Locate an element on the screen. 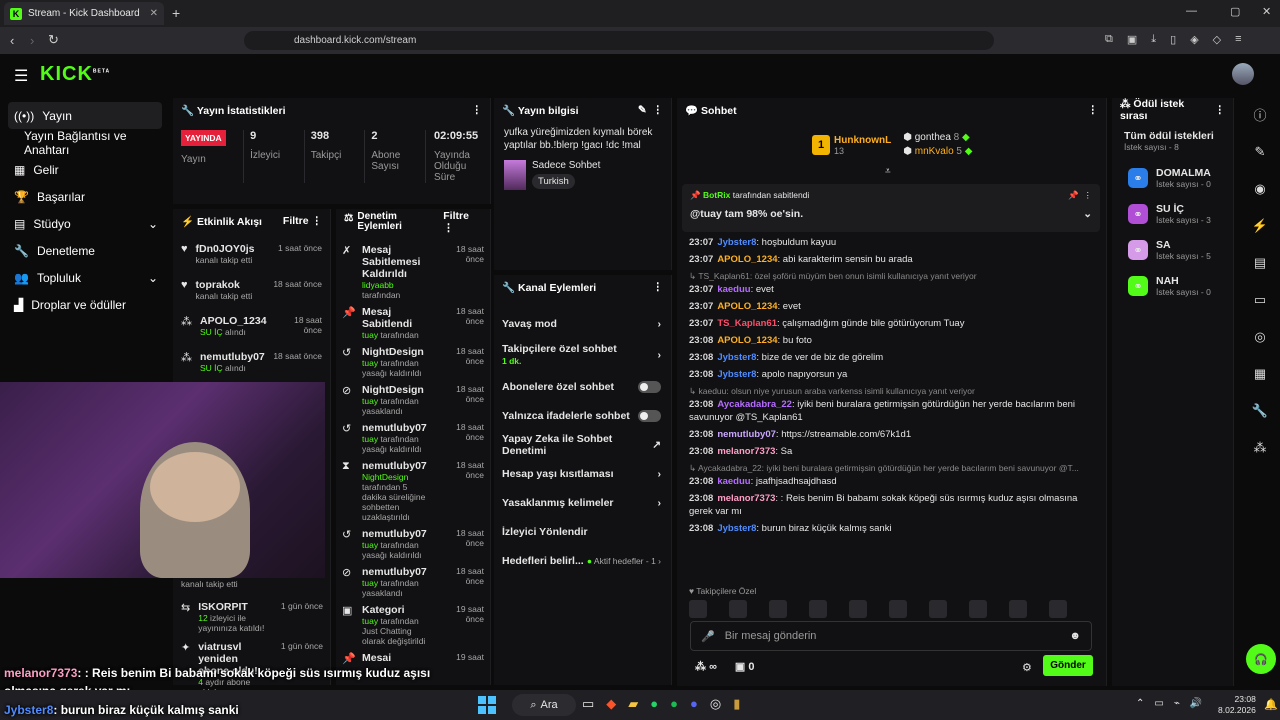  vpn-icon: ◇ is located at coordinates (1217, 39).